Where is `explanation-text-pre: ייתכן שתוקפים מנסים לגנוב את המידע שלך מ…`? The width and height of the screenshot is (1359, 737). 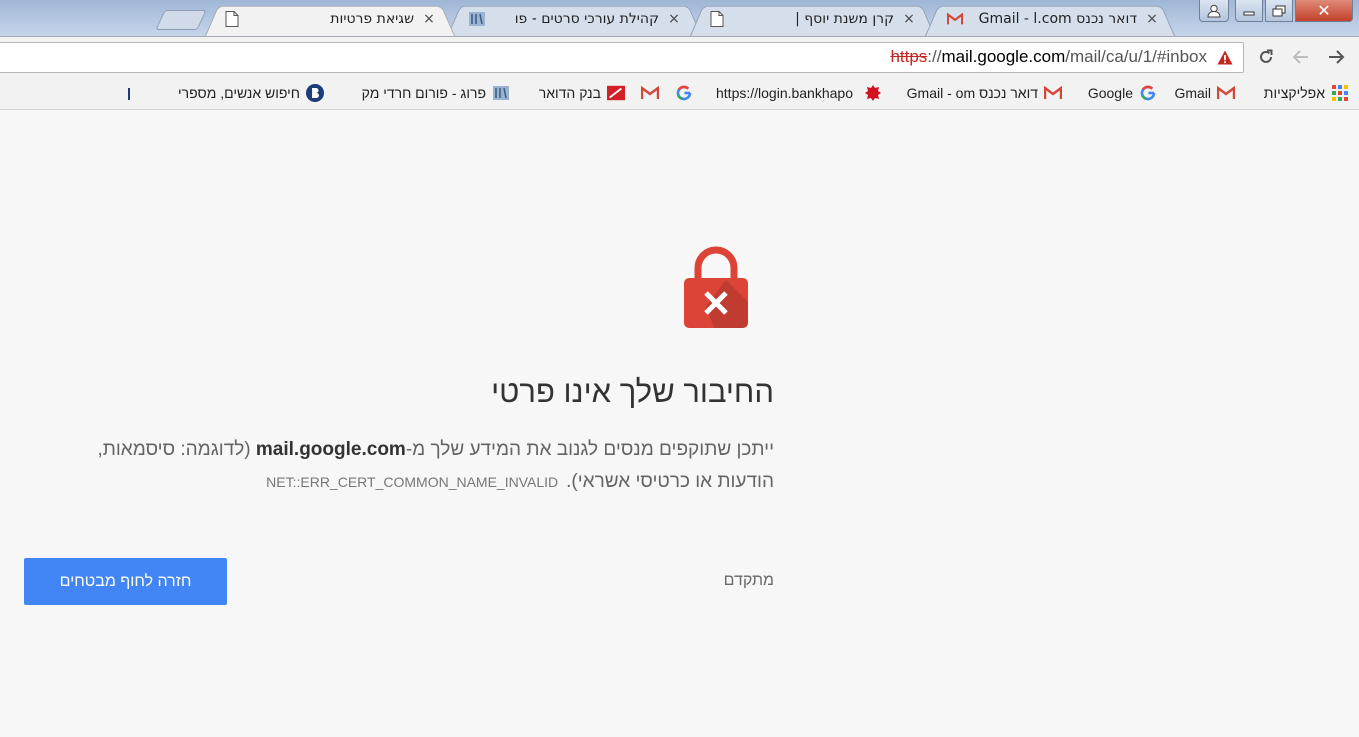
explanation-text-pre: ייתכן שתוקפים מנסים לגנוב את המידע שלך מ… is located at coordinates (589, 449).